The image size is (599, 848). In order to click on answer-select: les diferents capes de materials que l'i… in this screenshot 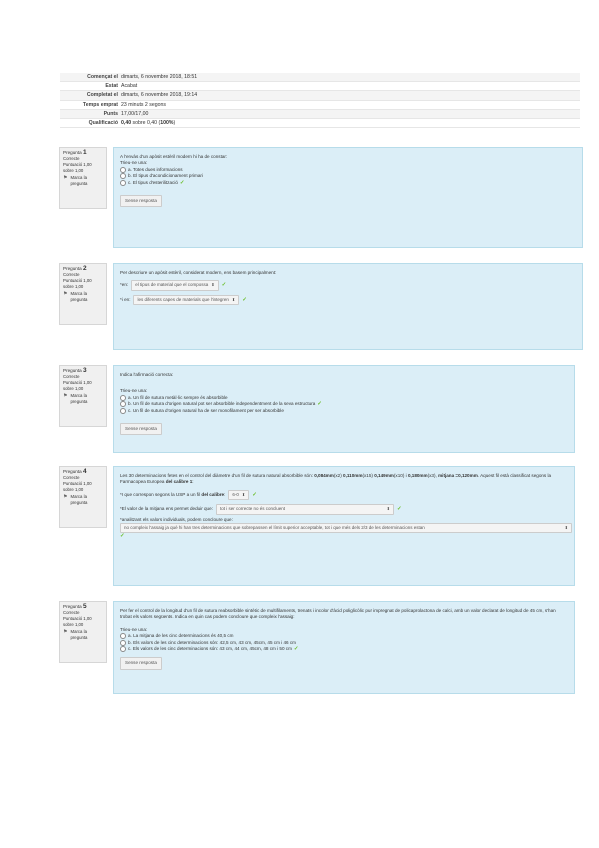, I will do `click(186, 300)`.